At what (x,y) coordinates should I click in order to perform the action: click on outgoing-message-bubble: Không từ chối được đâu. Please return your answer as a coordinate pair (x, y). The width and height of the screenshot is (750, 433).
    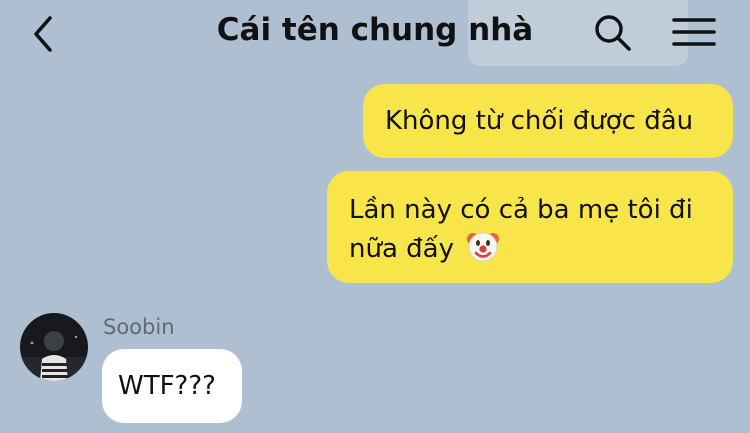
    Looking at the image, I should click on (548, 121).